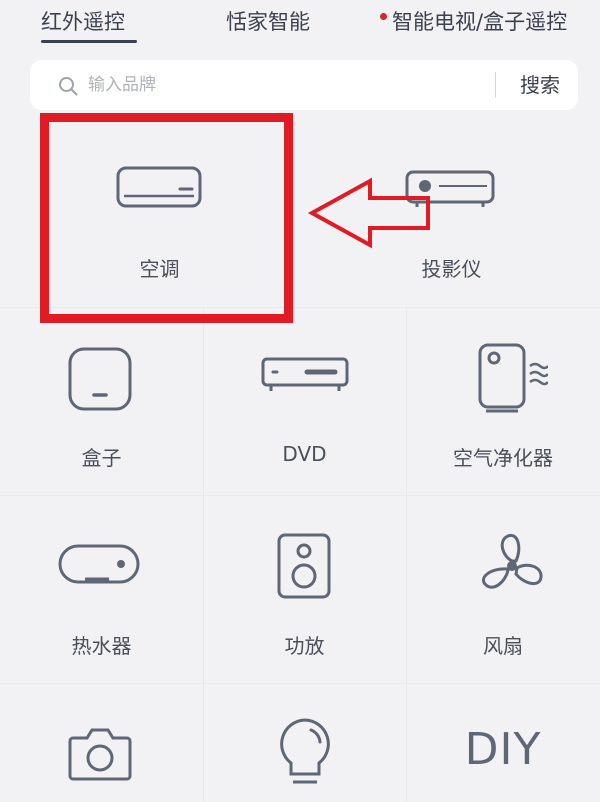  I want to click on highlight-box, so click(166, 218).